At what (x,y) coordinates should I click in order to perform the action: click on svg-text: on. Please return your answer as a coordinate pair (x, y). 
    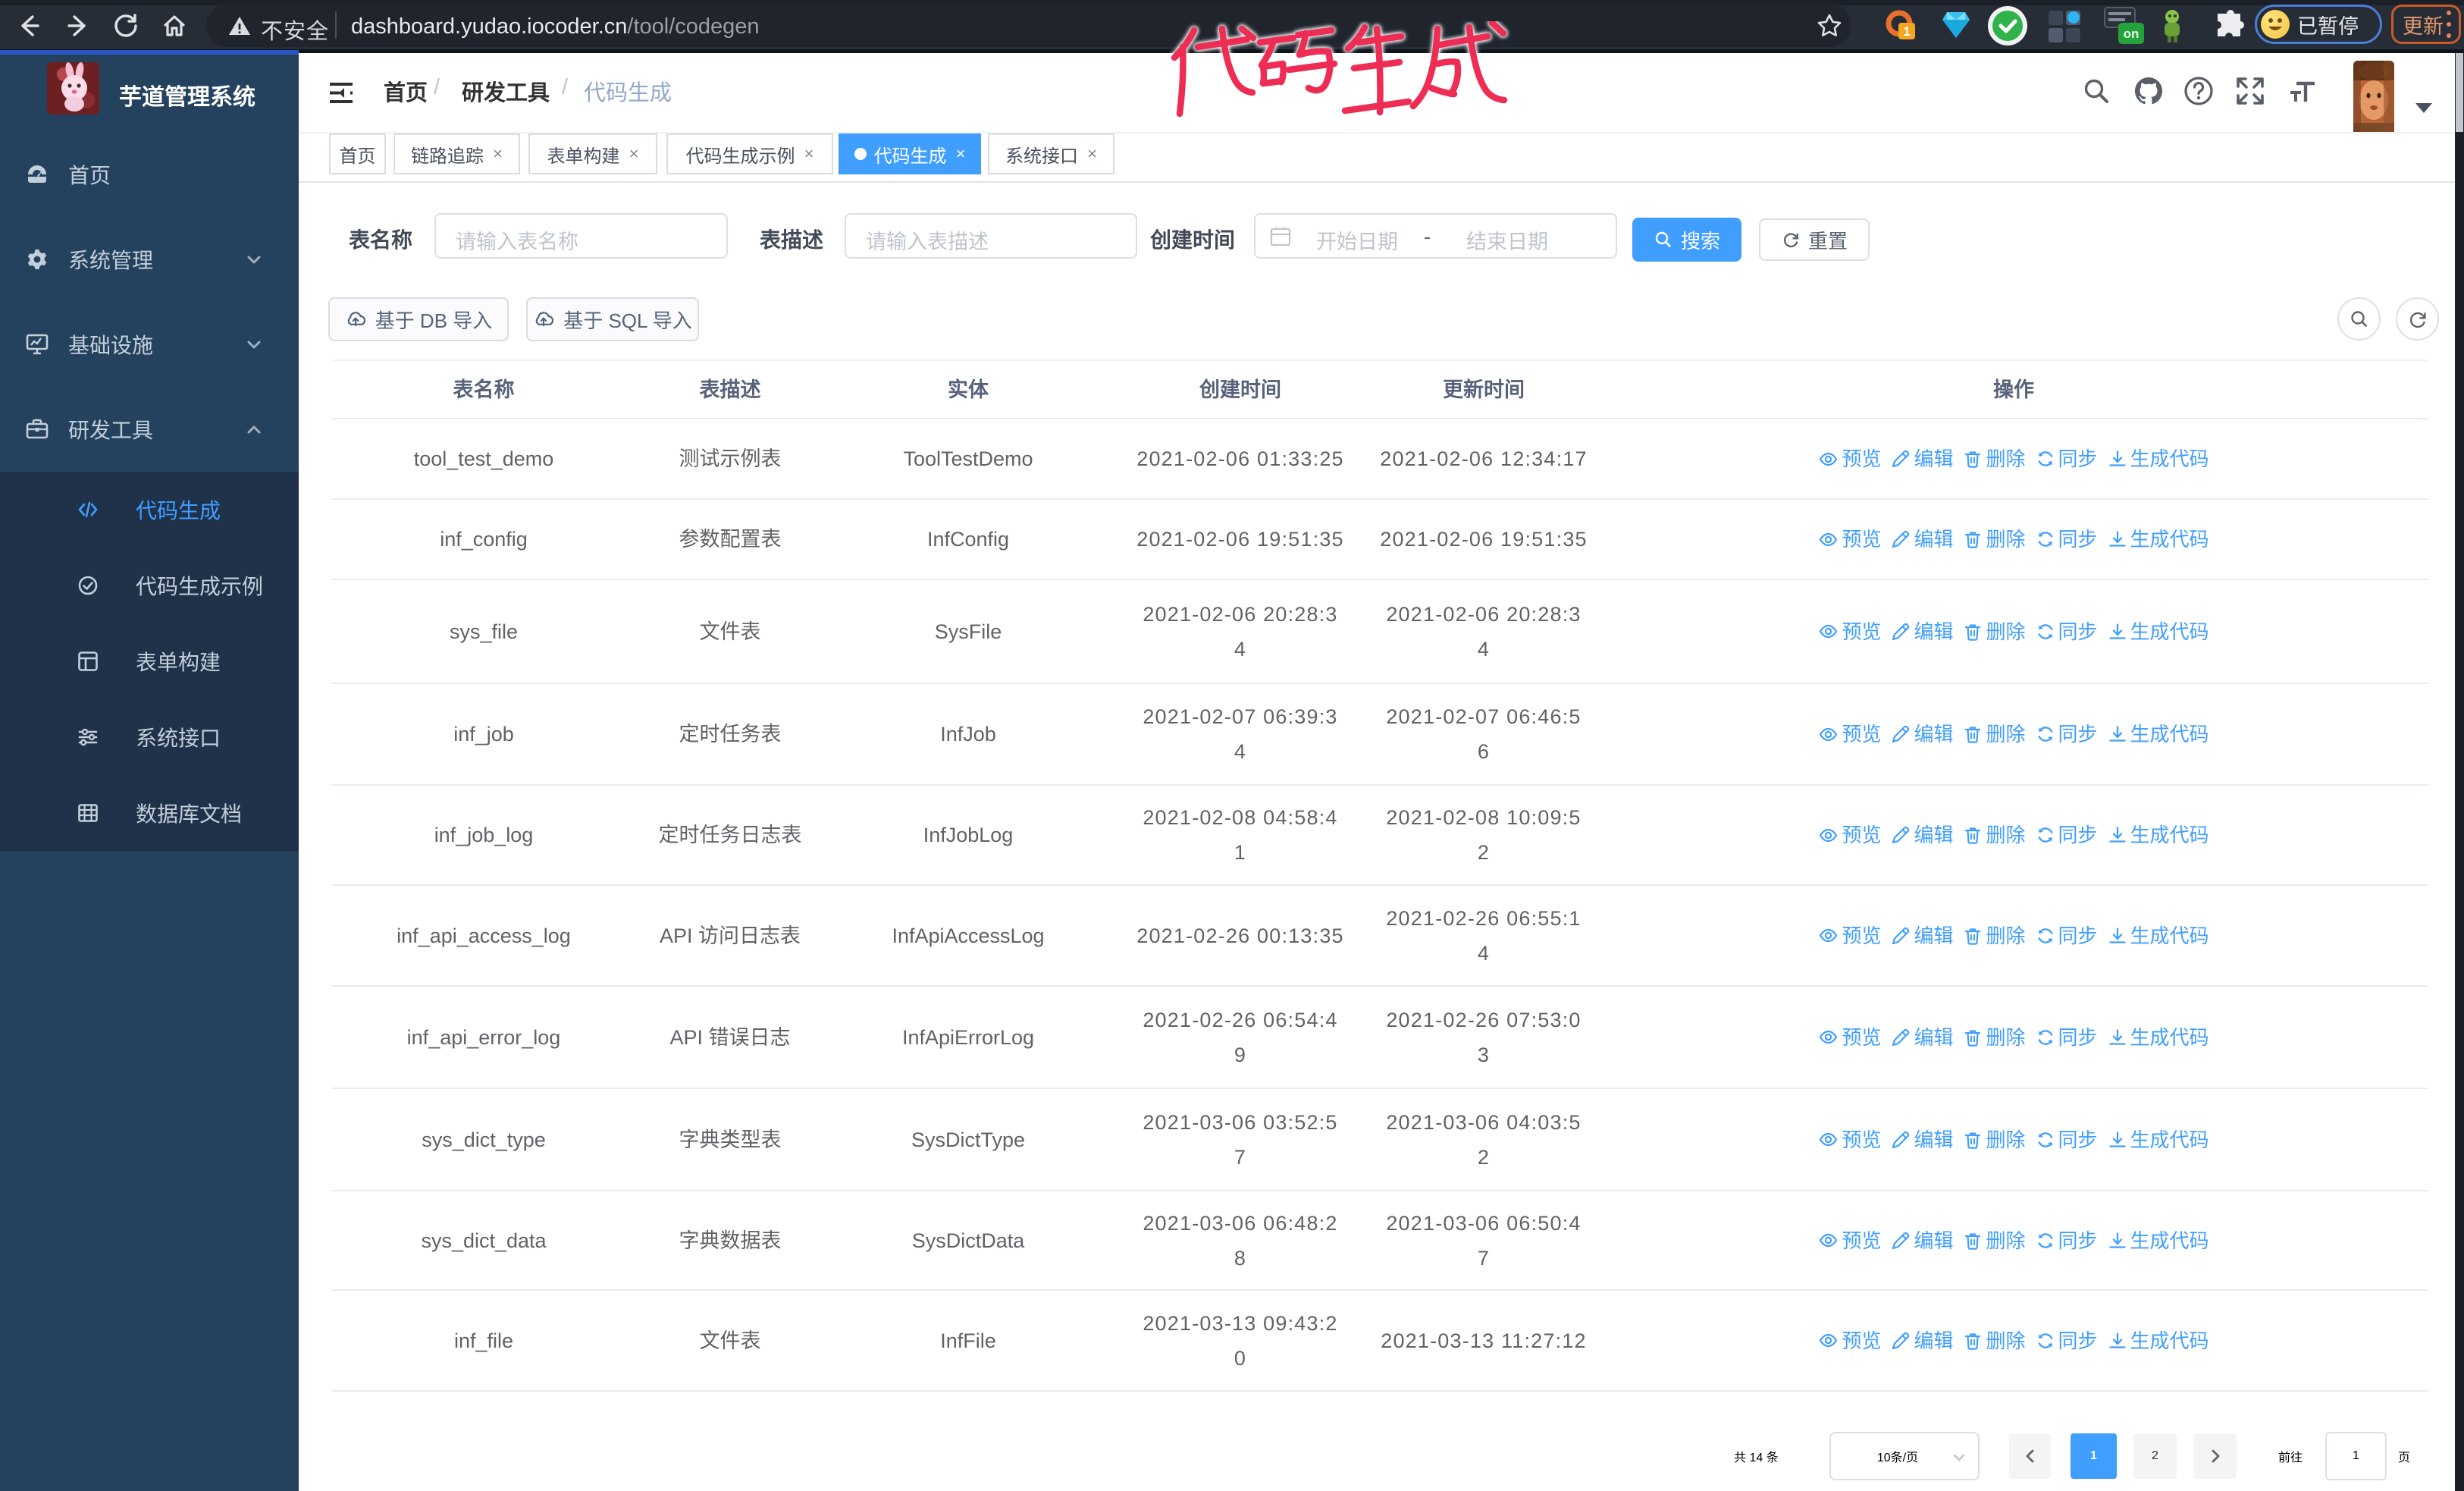
    Looking at the image, I should click on (2132, 34).